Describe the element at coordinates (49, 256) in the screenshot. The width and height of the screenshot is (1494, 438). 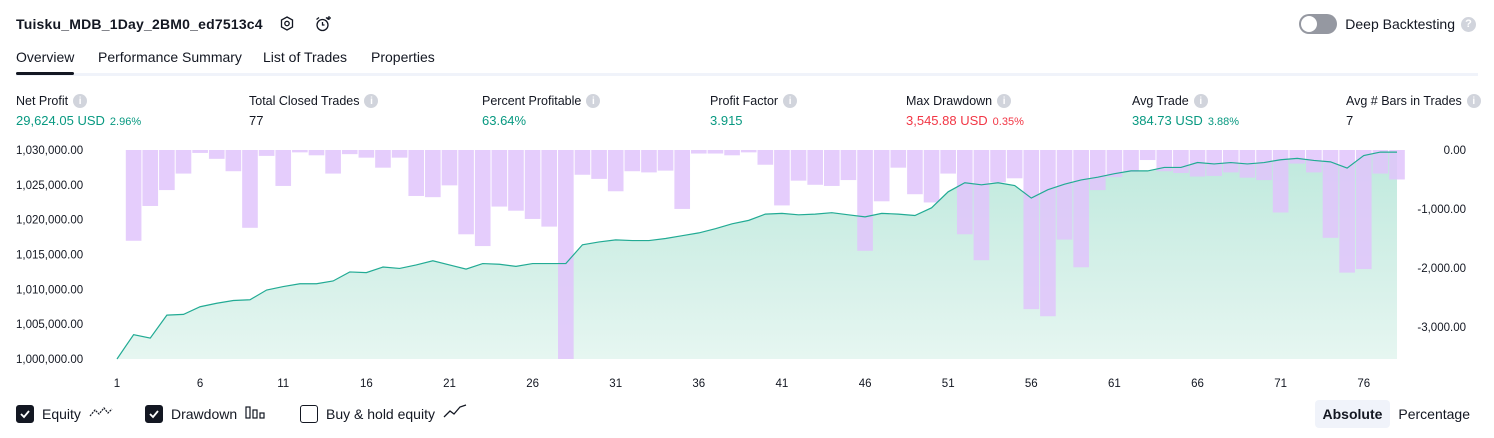
I see `y-left-tick-label: 1,015,000.00` at that location.